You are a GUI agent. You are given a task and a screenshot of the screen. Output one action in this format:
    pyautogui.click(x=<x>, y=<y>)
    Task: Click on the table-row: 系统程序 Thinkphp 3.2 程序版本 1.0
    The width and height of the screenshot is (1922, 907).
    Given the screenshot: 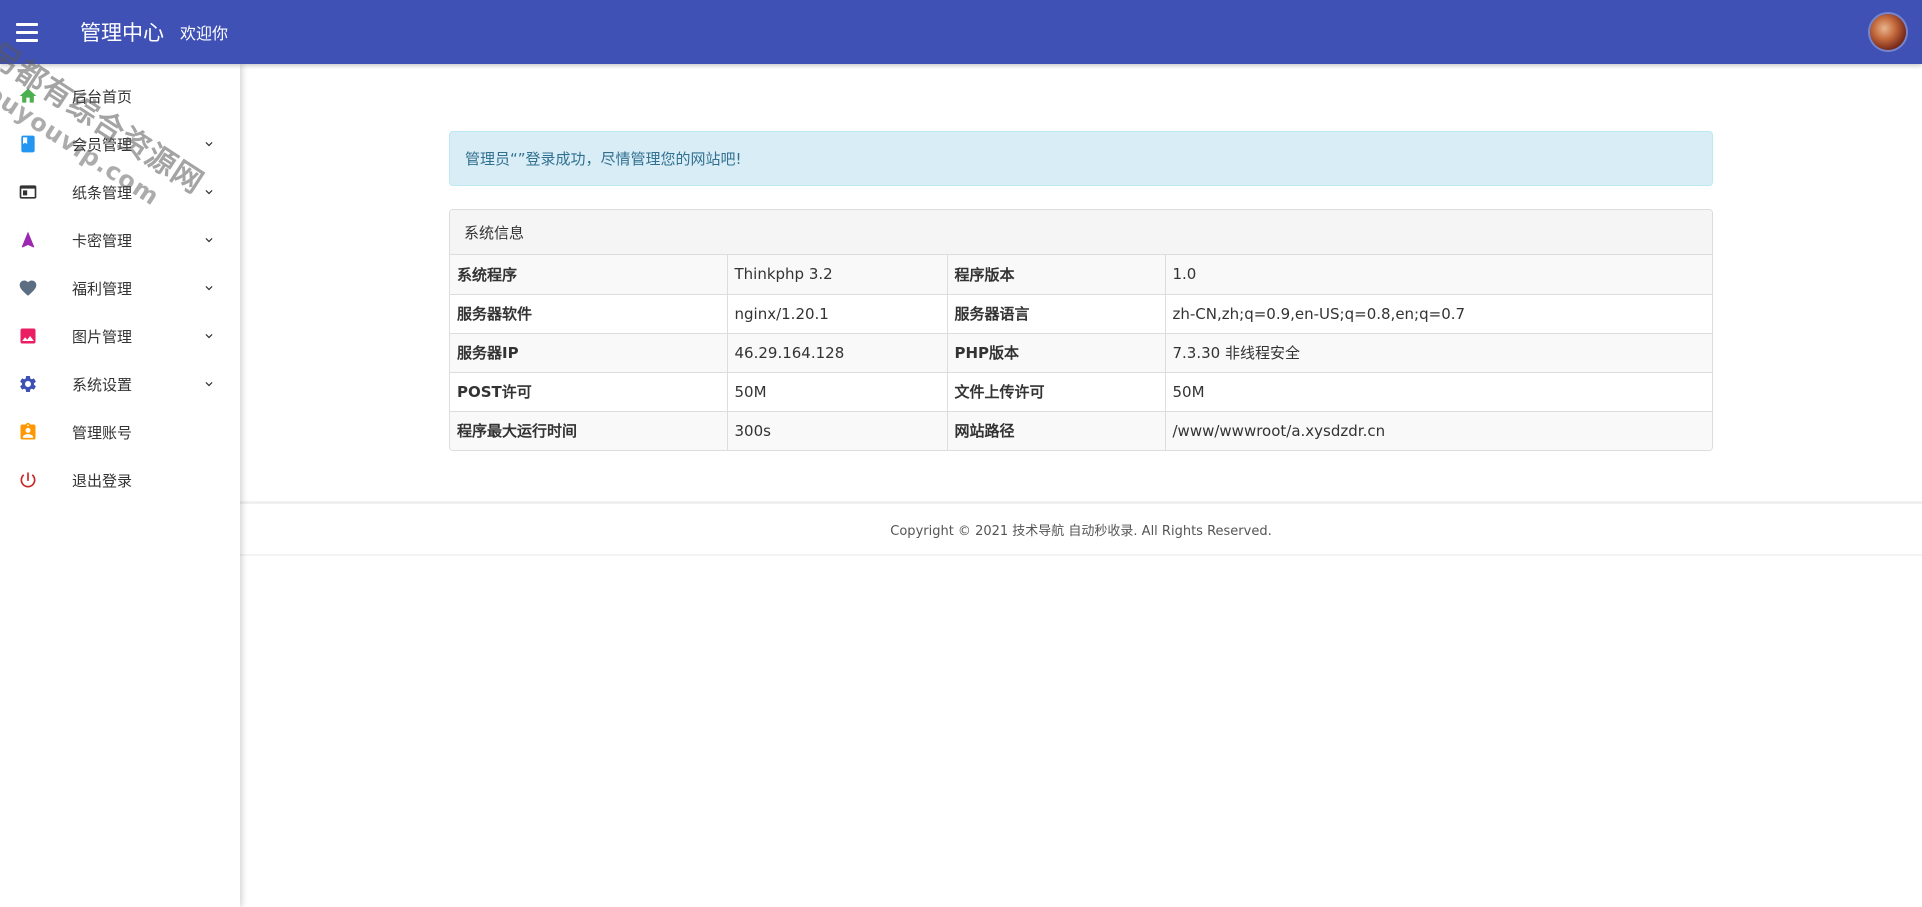 What is the action you would take?
    pyautogui.click(x=1081, y=274)
    